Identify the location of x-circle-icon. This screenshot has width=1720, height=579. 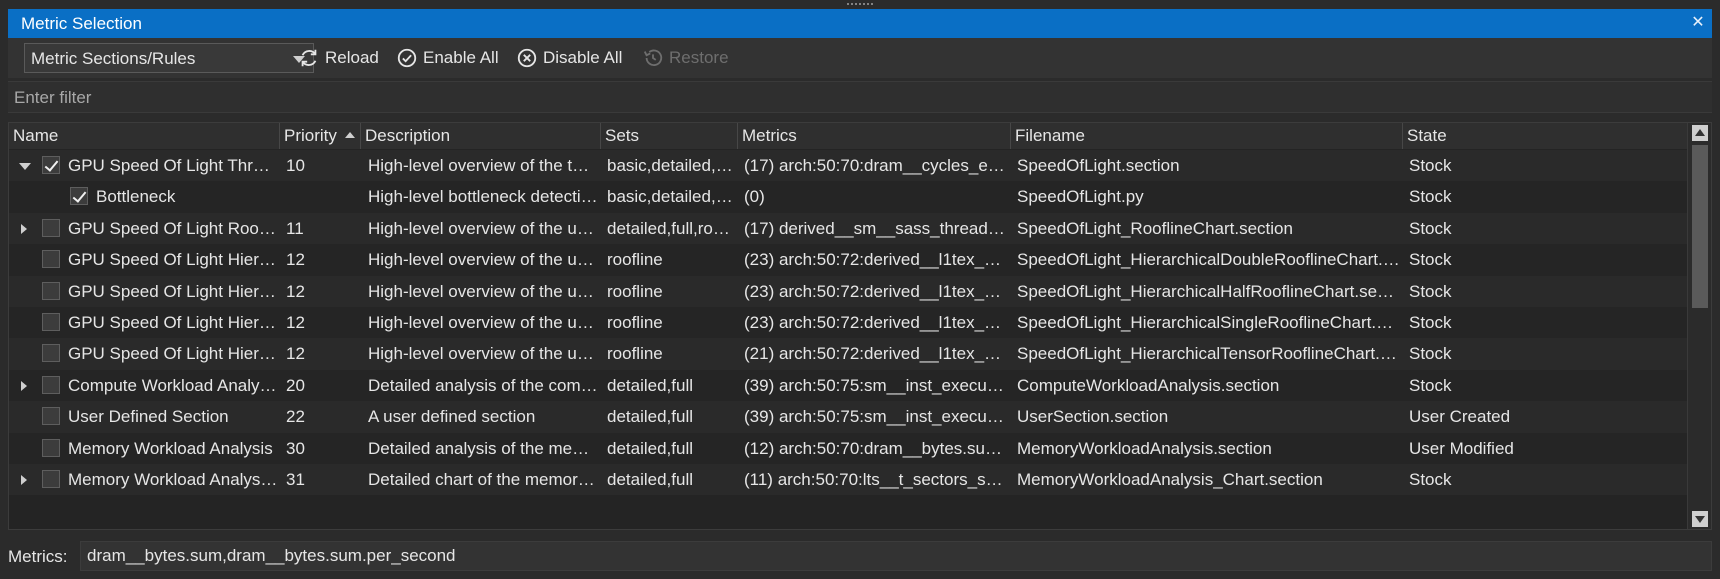
(527, 58).